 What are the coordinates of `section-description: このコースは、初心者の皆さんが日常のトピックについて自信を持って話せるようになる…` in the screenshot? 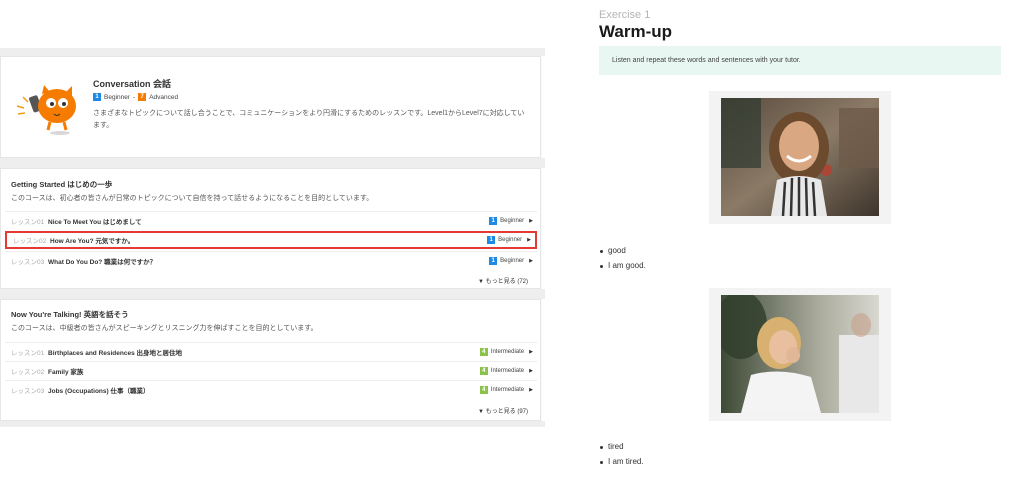 It's located at (192, 198).